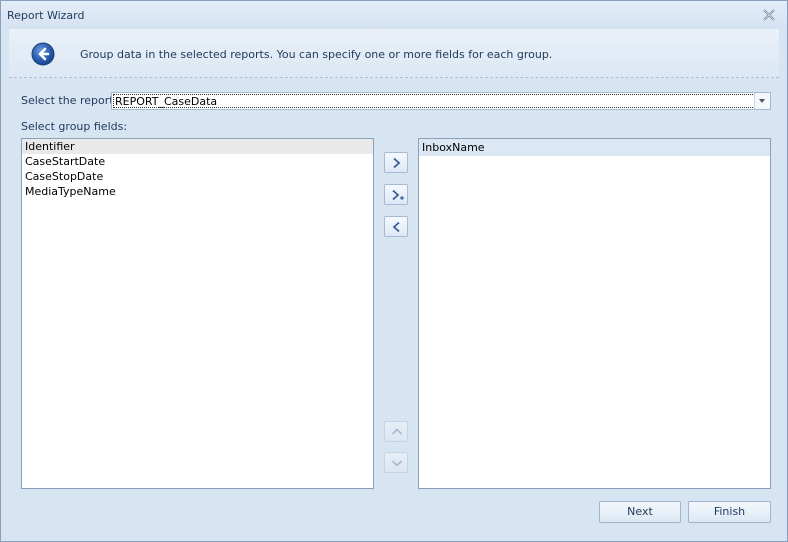  I want to click on move-left-button, so click(396, 226).